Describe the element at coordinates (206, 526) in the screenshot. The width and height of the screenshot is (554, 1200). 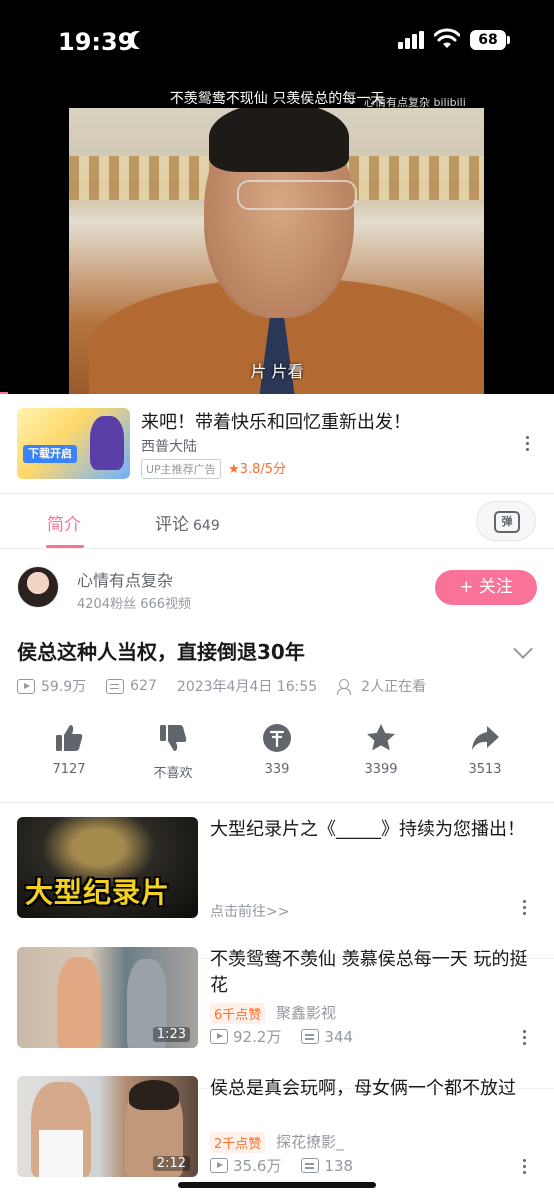
I see `tab-comments-count: 649` at that location.